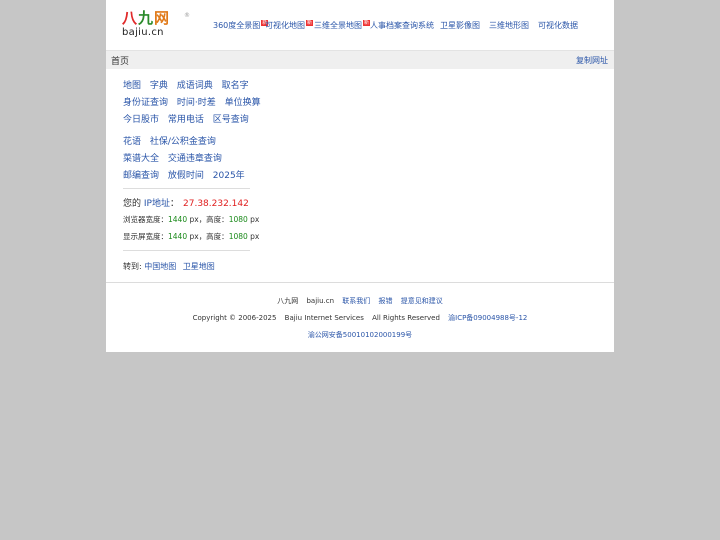  Describe the element at coordinates (145, 236) in the screenshot. I see `screen-width-label: 显示屏宽度：` at that location.